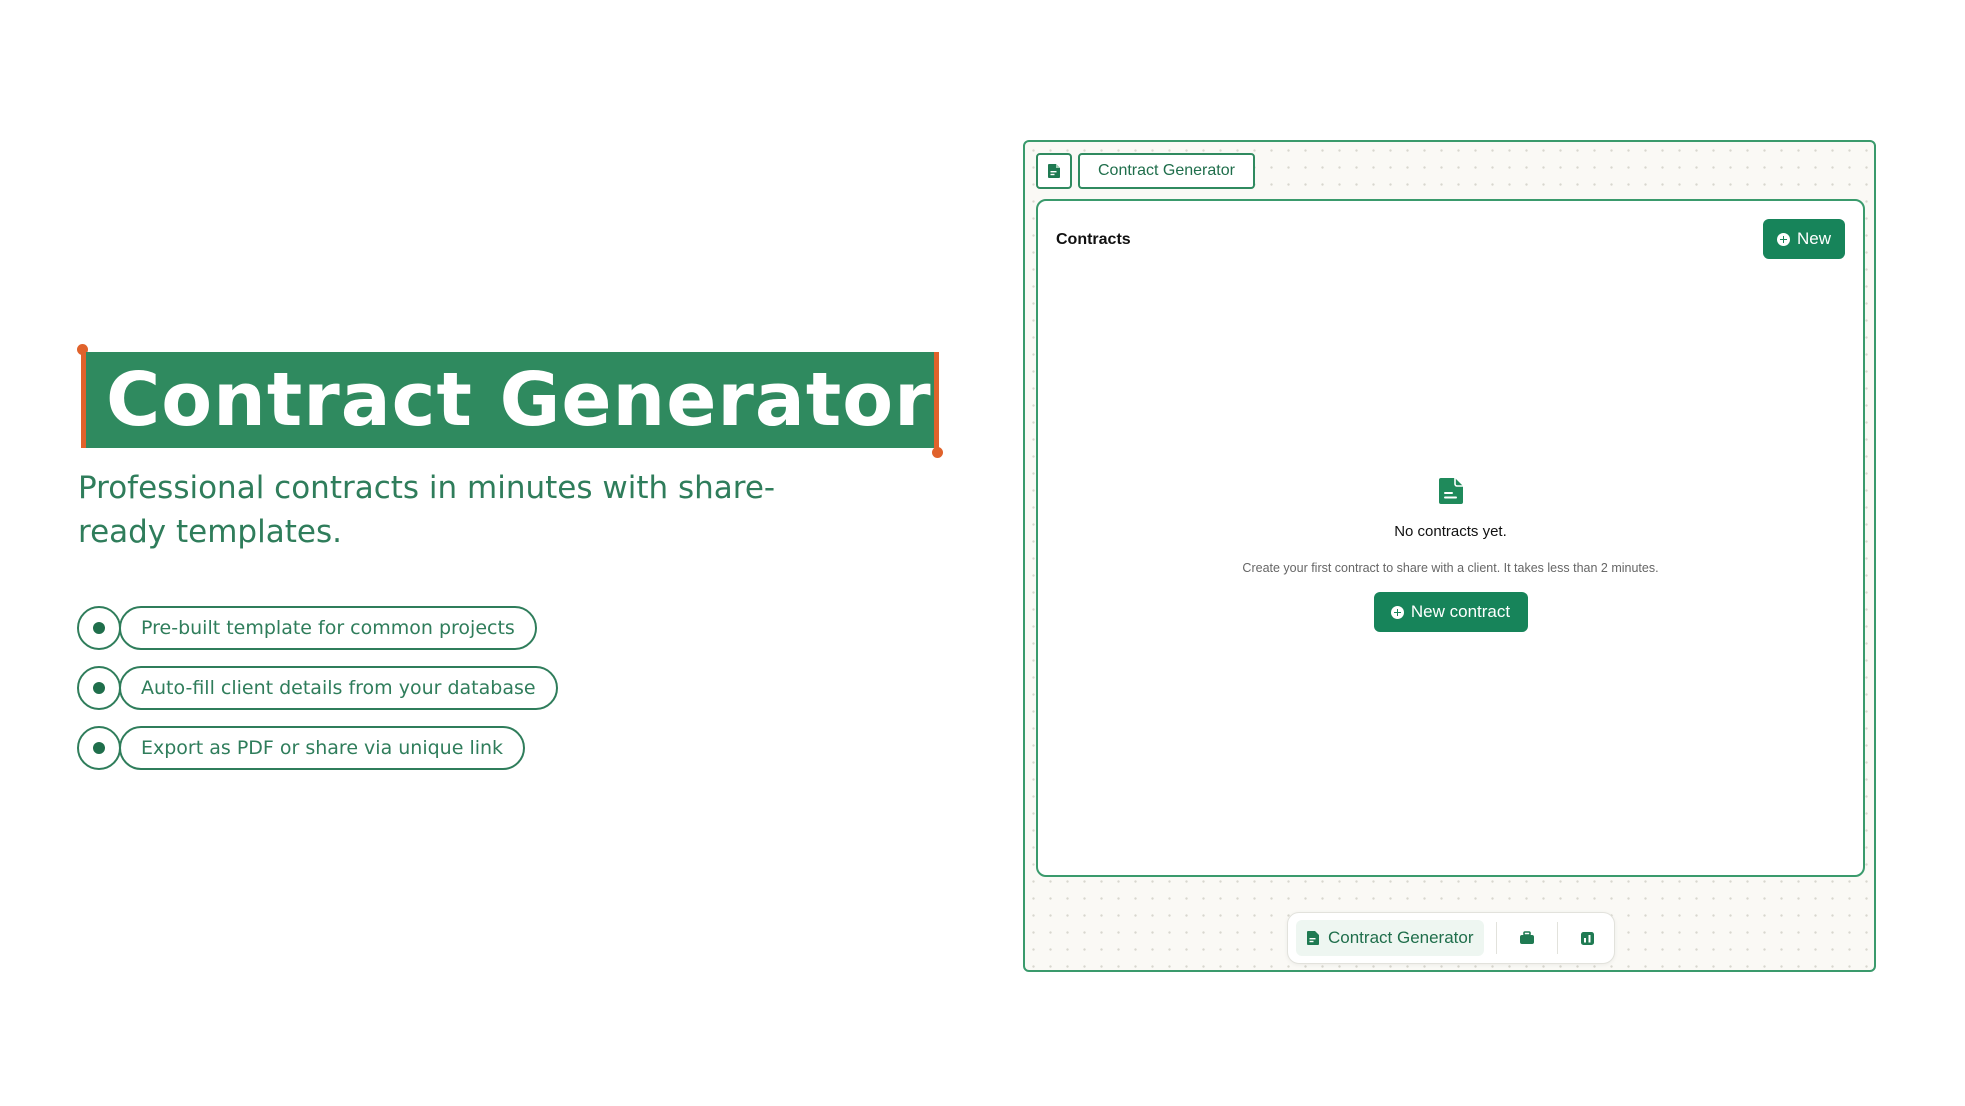  What do you see at coordinates (1588, 938) in the screenshot?
I see `bar-chart-icon` at bounding box center [1588, 938].